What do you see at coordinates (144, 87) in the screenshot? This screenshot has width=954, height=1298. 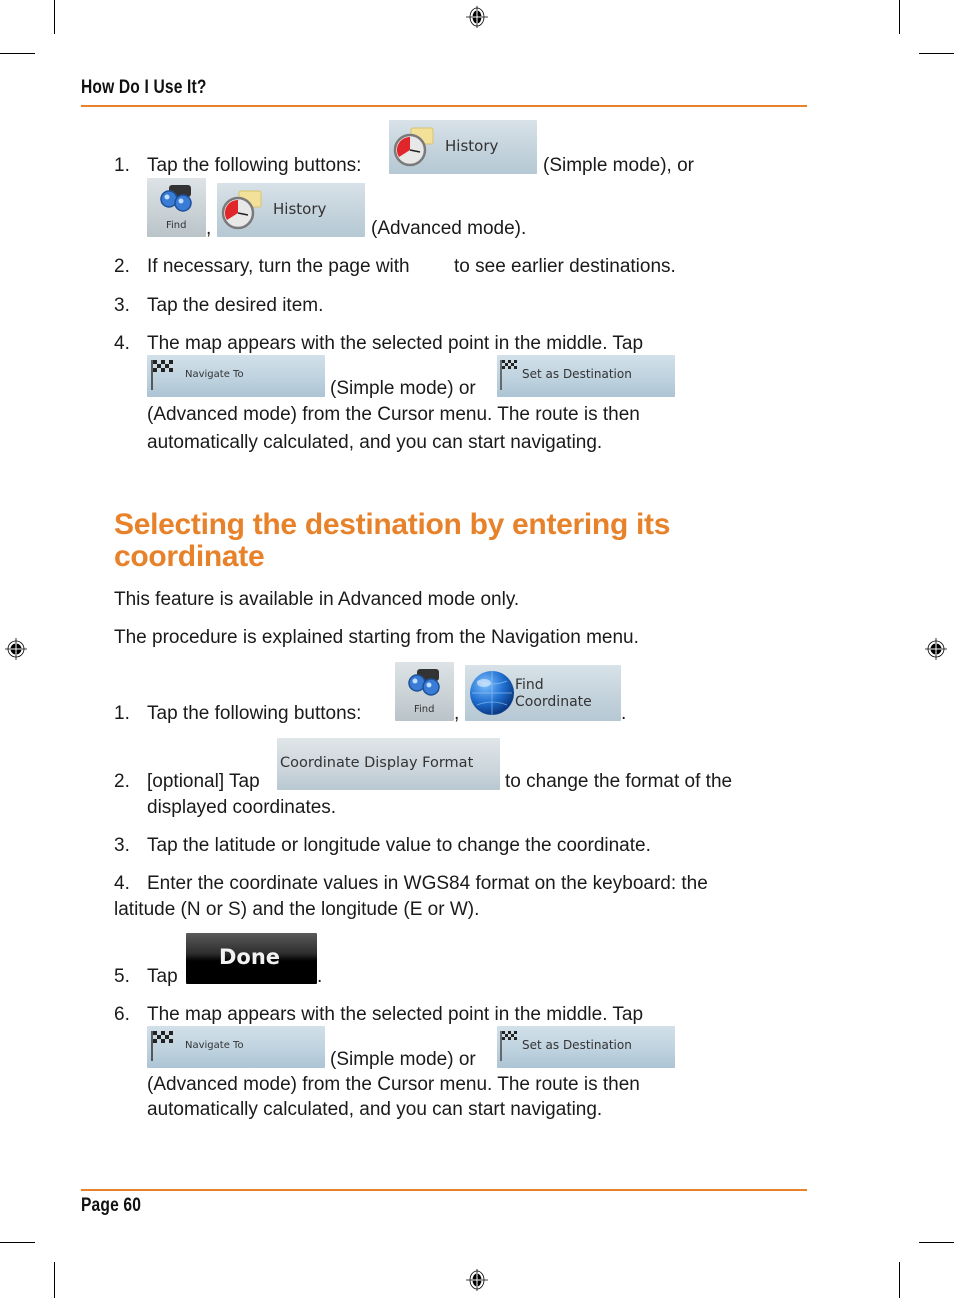 I see `running-header: How Do I Use It?` at bounding box center [144, 87].